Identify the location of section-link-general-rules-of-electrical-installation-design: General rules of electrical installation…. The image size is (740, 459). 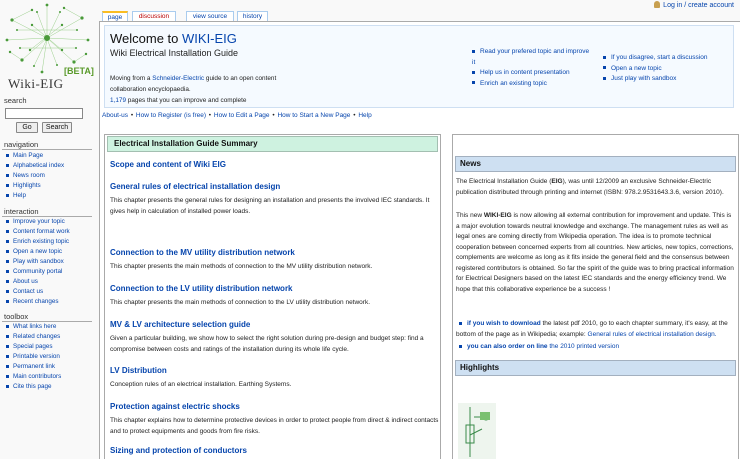
(195, 186).